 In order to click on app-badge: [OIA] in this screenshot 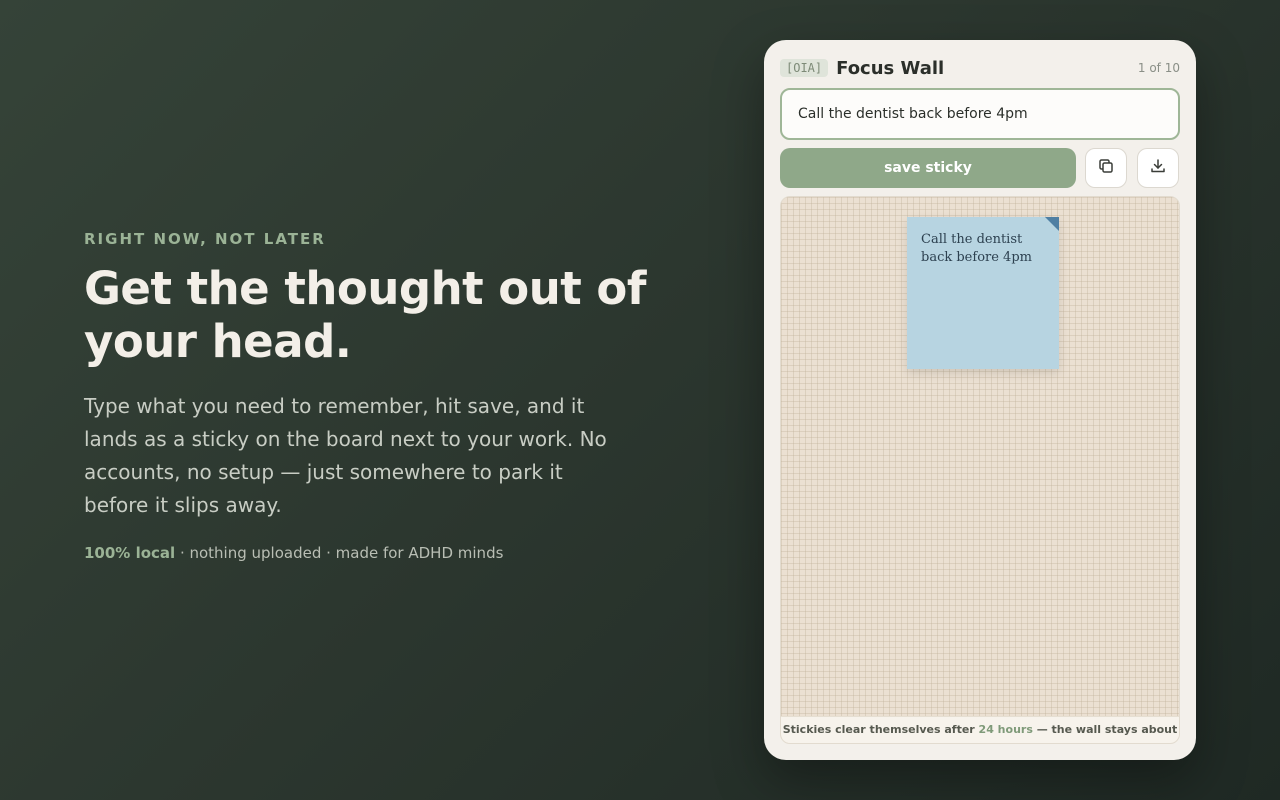, I will do `click(804, 68)`.